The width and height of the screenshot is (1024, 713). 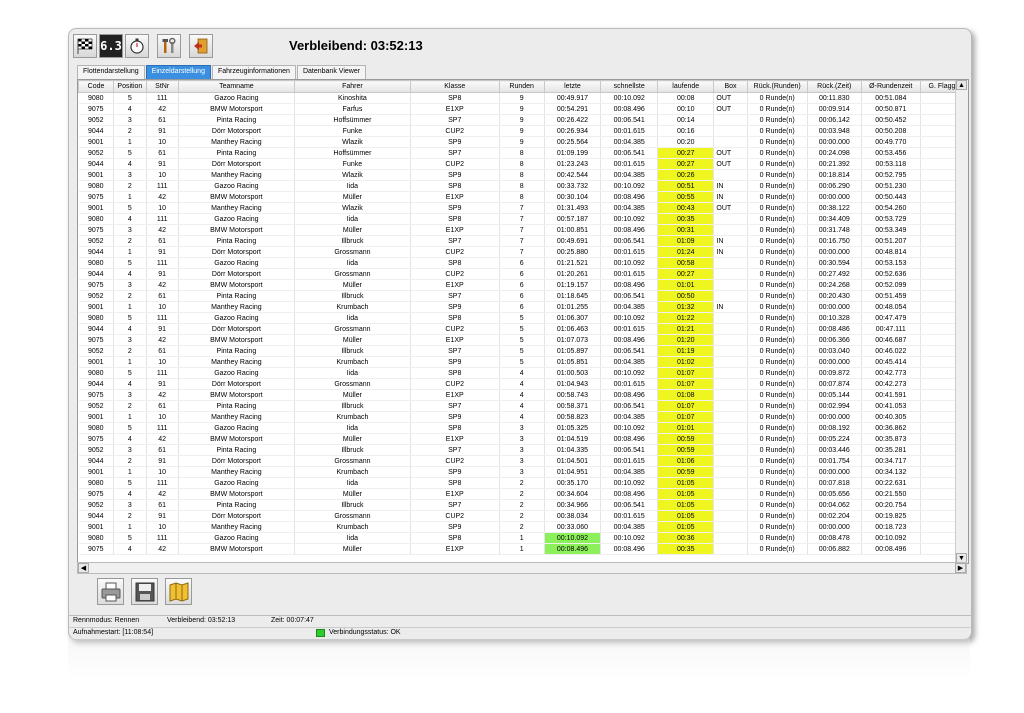 I want to click on save-button, so click(x=144, y=591).